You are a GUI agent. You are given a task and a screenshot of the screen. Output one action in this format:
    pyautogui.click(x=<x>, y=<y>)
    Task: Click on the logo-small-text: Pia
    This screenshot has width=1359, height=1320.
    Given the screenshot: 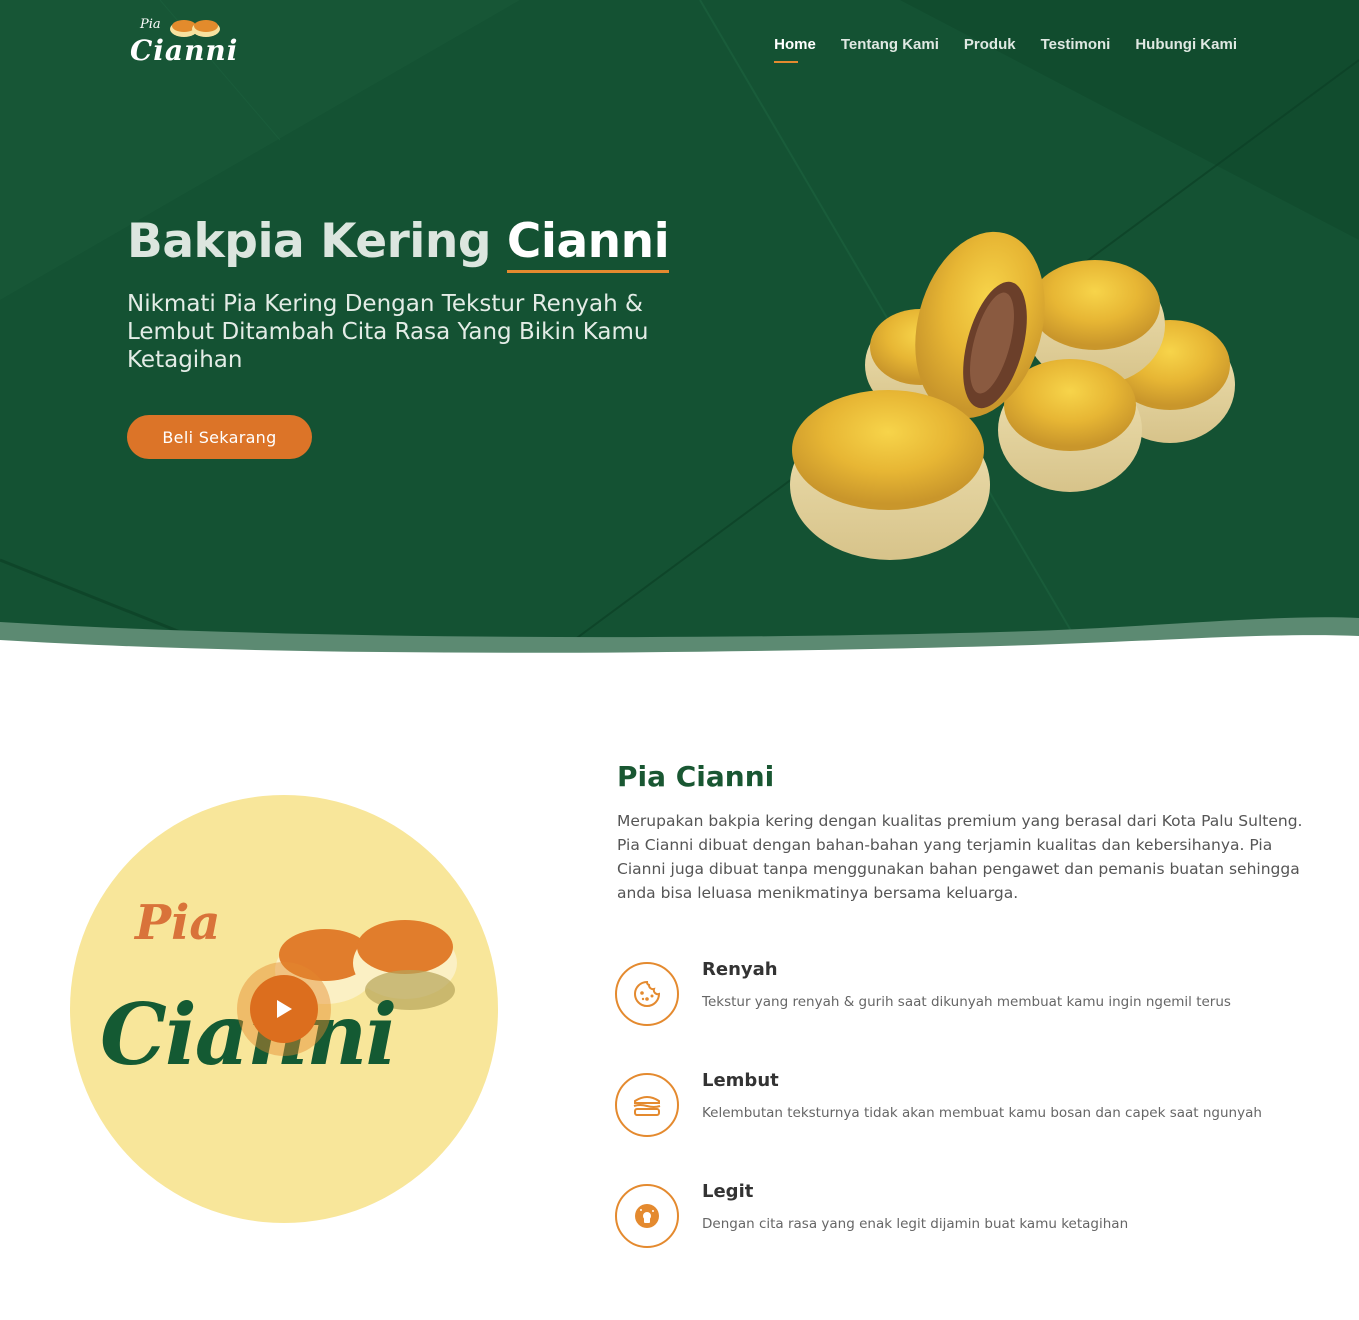 What is the action you would take?
    pyautogui.click(x=150, y=24)
    